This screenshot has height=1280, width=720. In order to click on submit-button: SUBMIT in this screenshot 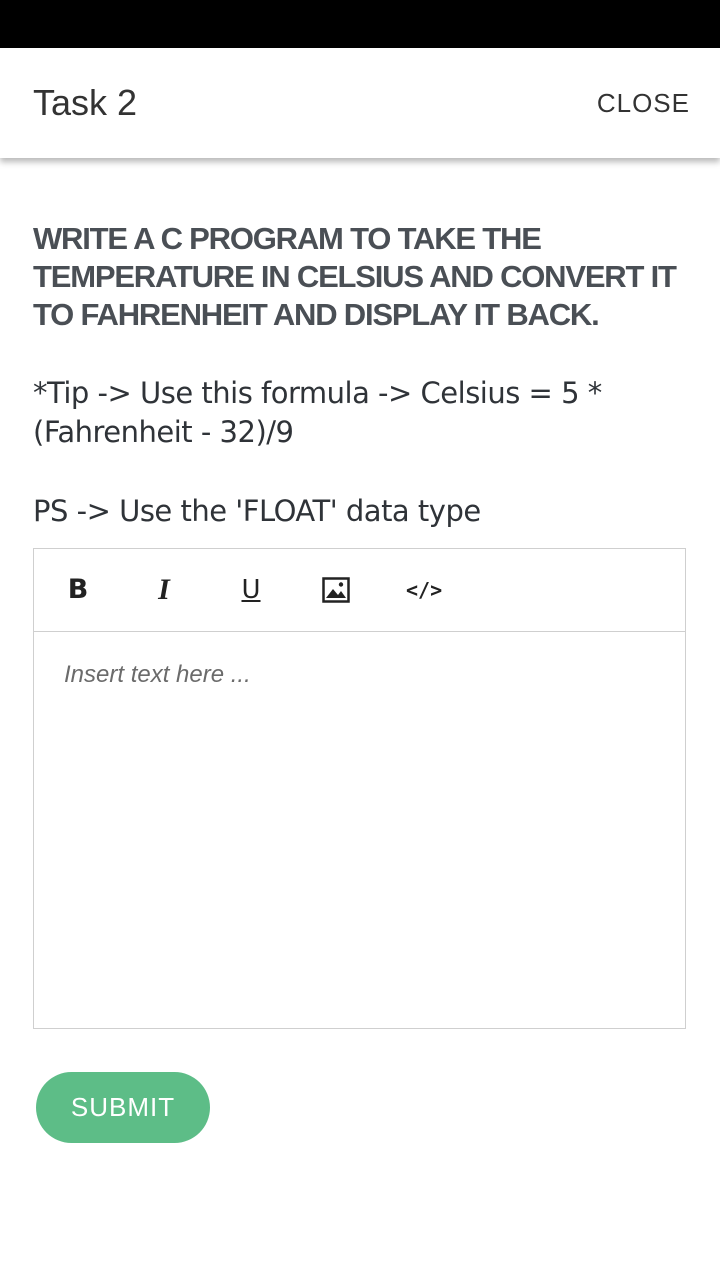, I will do `click(123, 1107)`.